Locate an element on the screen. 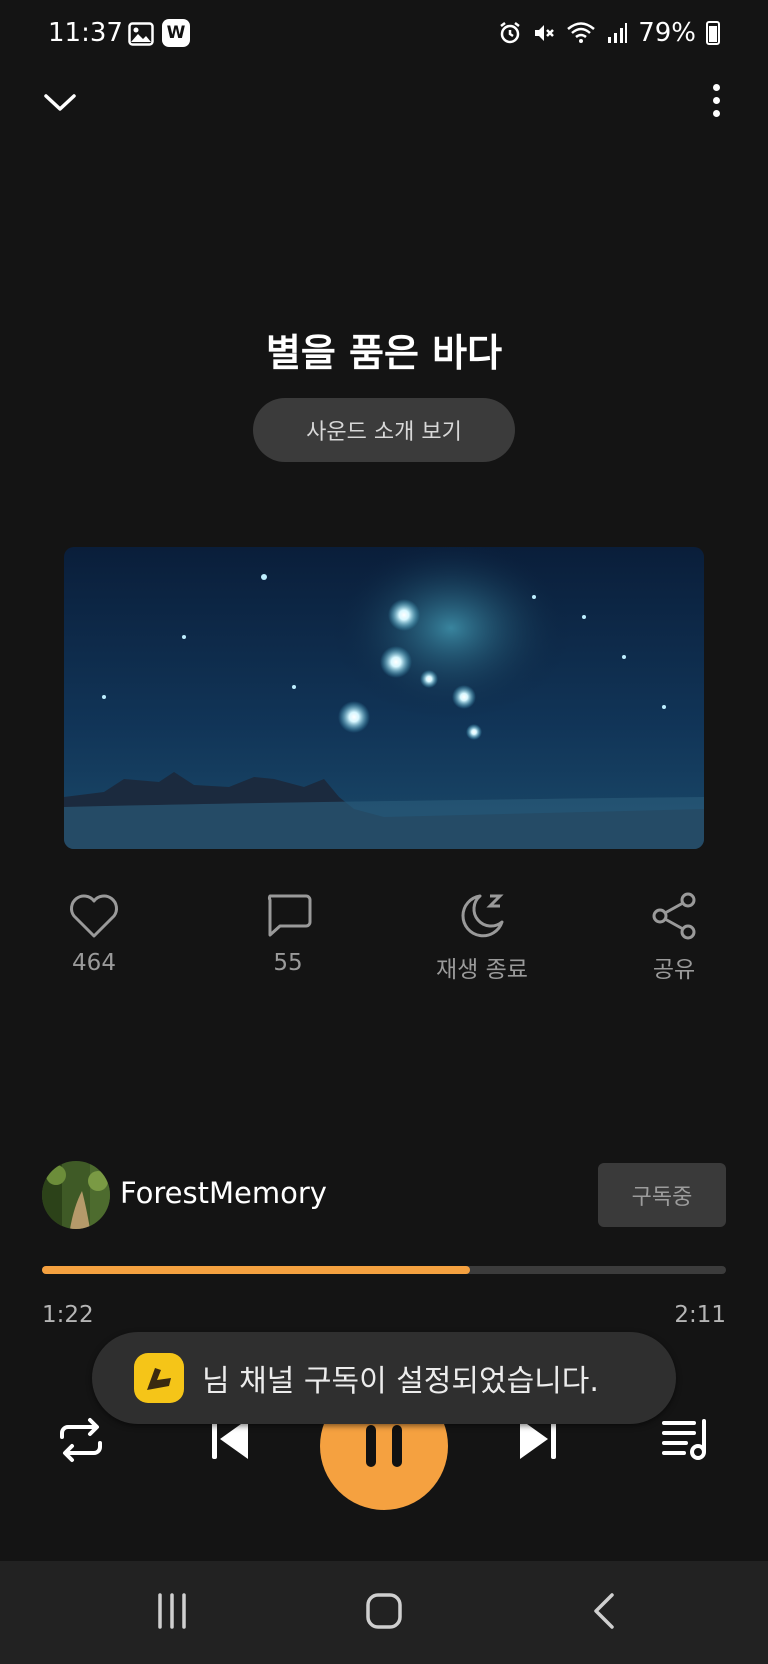  sleep-timer-label: 재생 종료 is located at coordinates (482, 970).